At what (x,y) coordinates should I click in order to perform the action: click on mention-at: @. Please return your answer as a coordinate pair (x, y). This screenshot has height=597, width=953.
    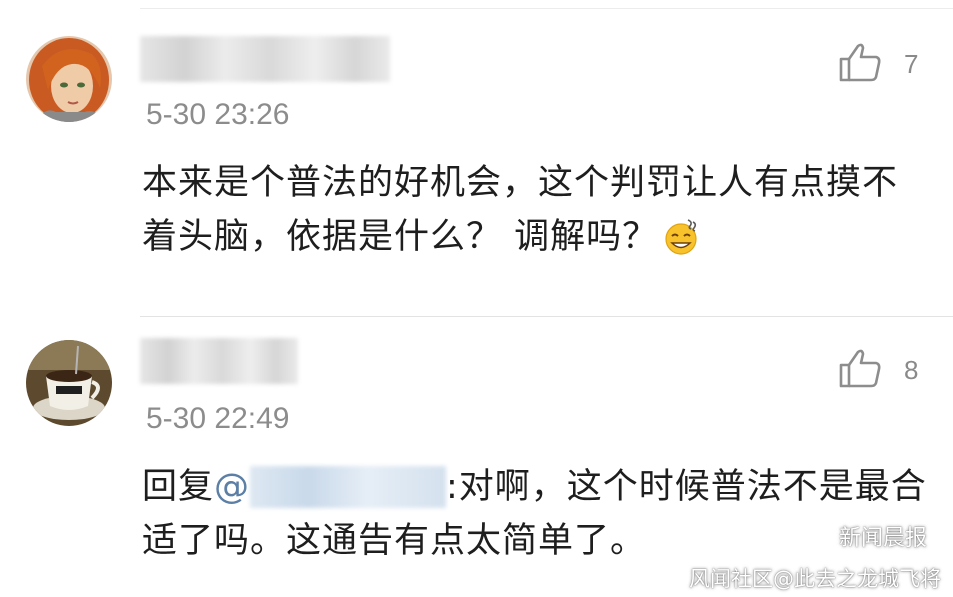
    Looking at the image, I should click on (232, 487).